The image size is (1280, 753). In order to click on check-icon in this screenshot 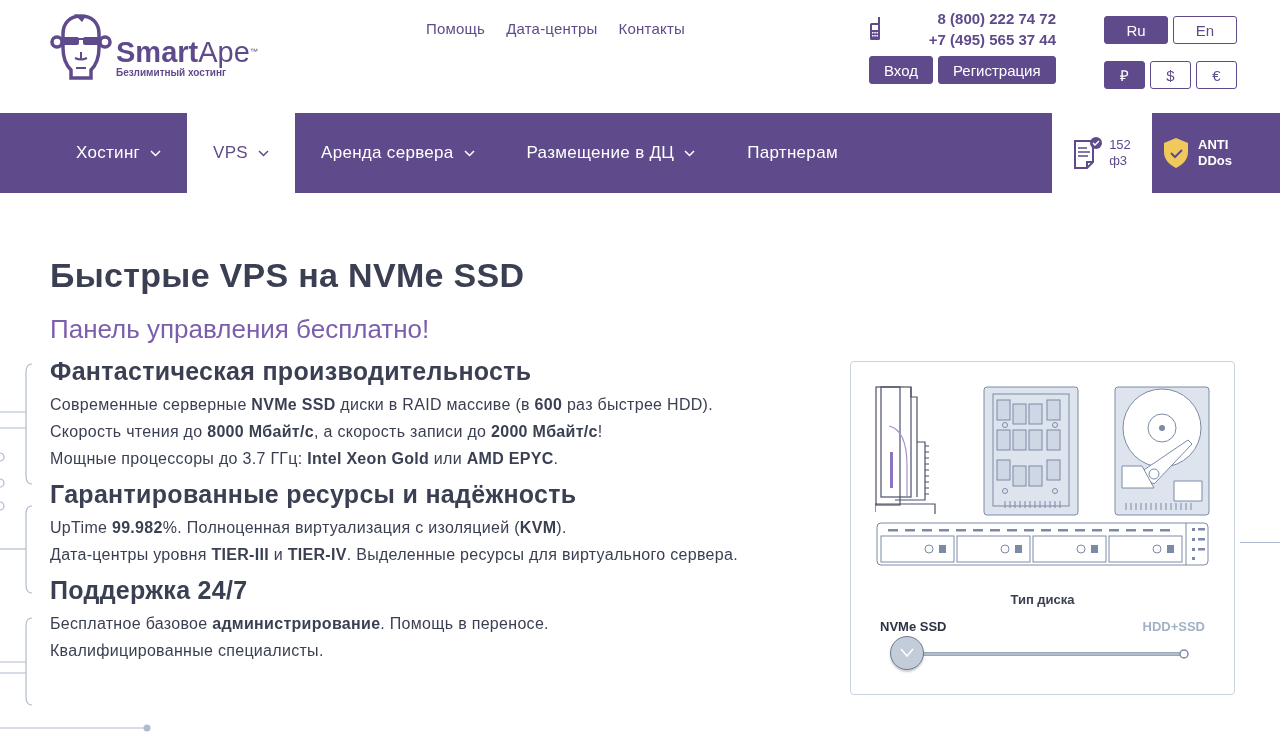, I will do `click(906, 653)`.